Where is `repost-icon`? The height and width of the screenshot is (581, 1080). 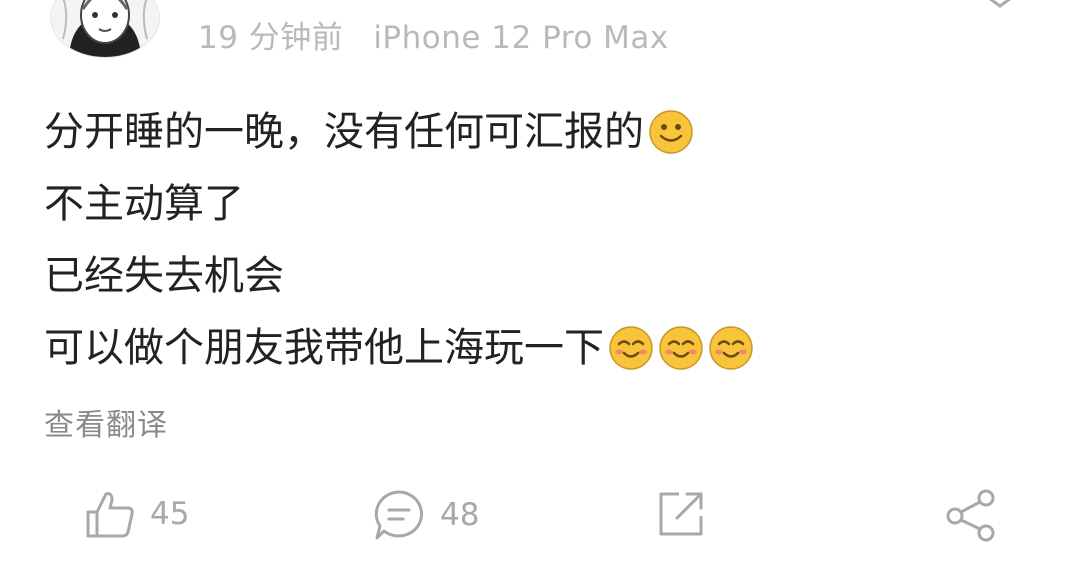
repost-icon is located at coordinates (681, 514).